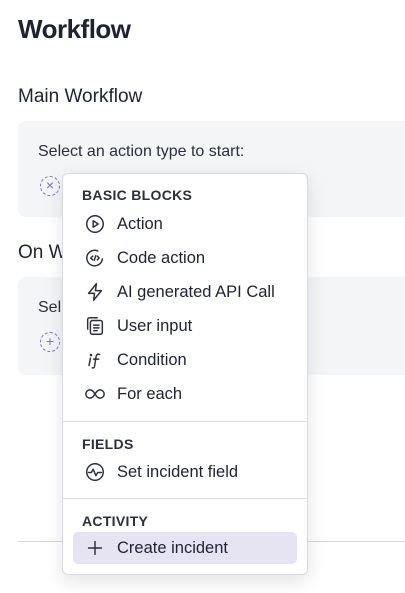 The image size is (405, 593). What do you see at coordinates (95, 326) in the screenshot?
I see `form-input-icon` at bounding box center [95, 326].